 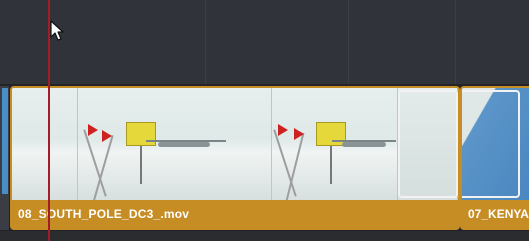 I want to click on sign, so click(x=141, y=134).